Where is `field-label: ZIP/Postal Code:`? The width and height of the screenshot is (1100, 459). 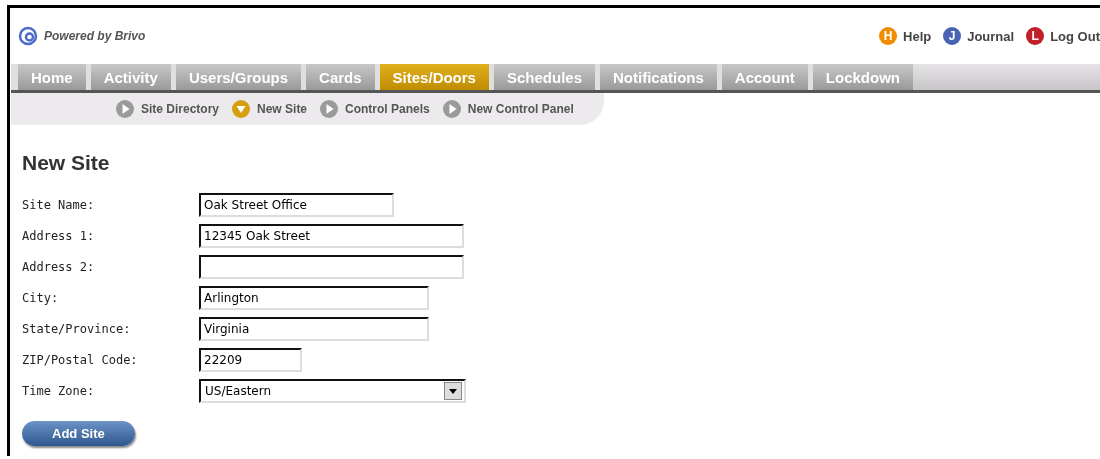 field-label: ZIP/Postal Code: is located at coordinates (80, 360).